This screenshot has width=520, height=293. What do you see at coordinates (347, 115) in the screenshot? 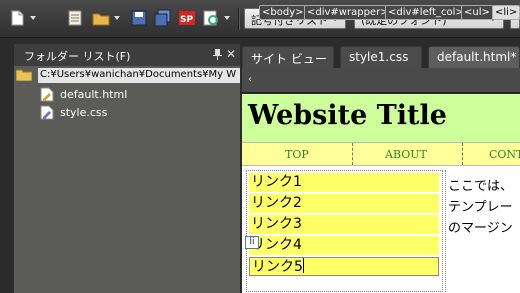
I see `site-title: Website Title` at bounding box center [347, 115].